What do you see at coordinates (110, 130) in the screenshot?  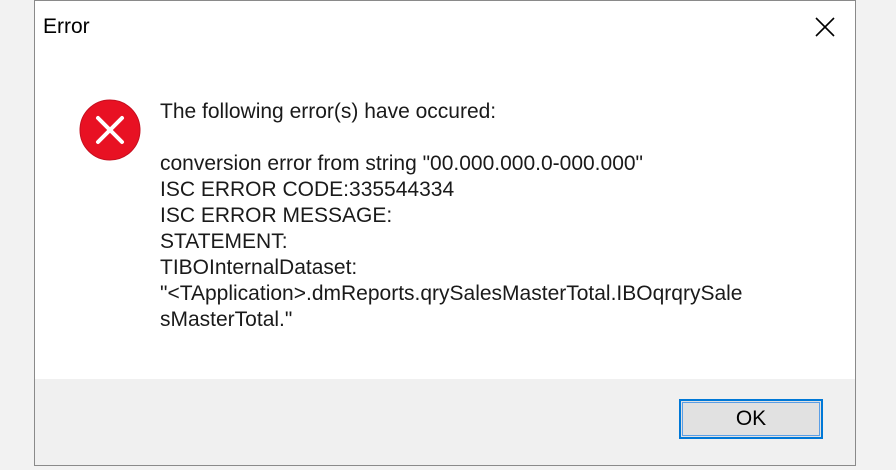 I see `error-x-icon` at bounding box center [110, 130].